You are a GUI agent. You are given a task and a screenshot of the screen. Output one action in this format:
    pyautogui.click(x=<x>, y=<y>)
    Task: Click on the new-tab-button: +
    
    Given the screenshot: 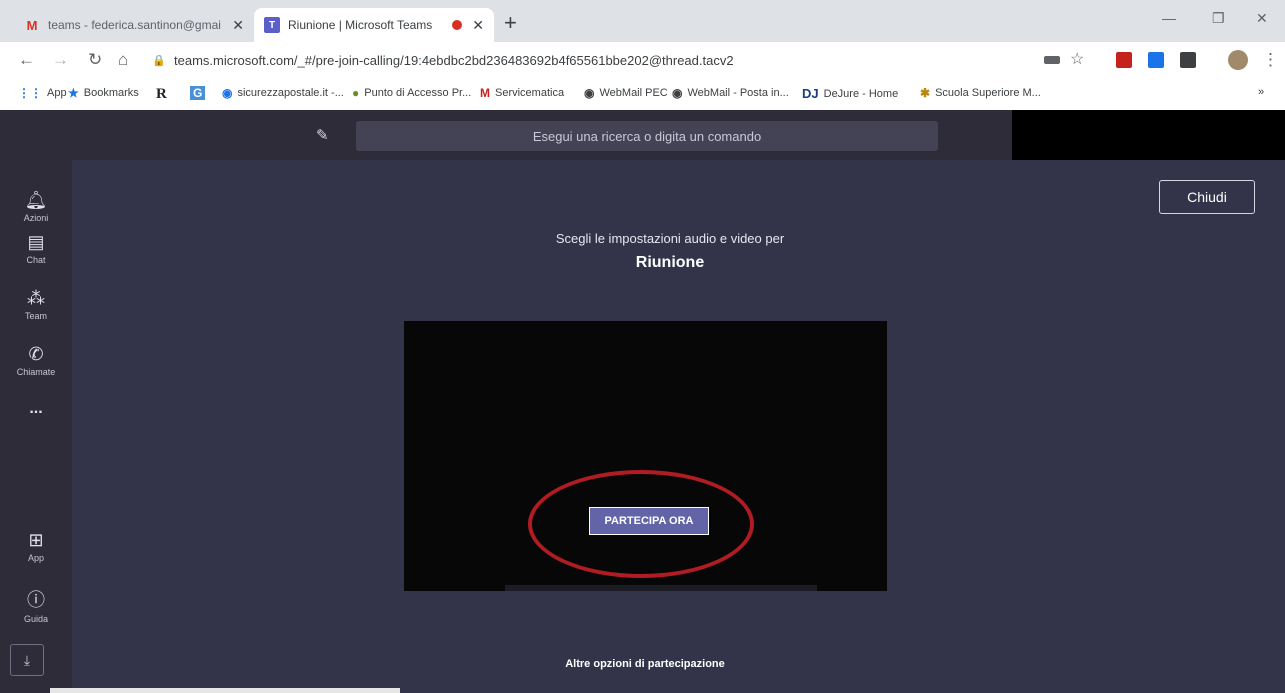 What is the action you would take?
    pyautogui.click(x=510, y=23)
    